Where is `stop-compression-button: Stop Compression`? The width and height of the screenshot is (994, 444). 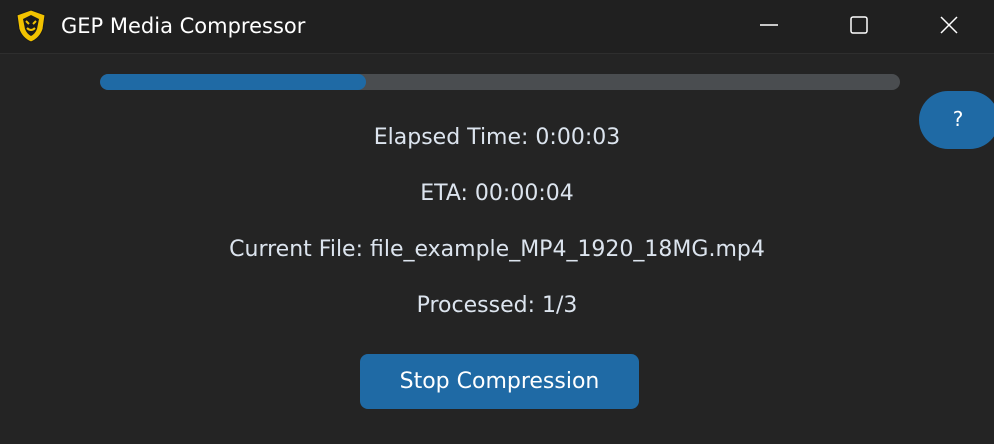
stop-compression-button: Stop Compression is located at coordinates (499, 381).